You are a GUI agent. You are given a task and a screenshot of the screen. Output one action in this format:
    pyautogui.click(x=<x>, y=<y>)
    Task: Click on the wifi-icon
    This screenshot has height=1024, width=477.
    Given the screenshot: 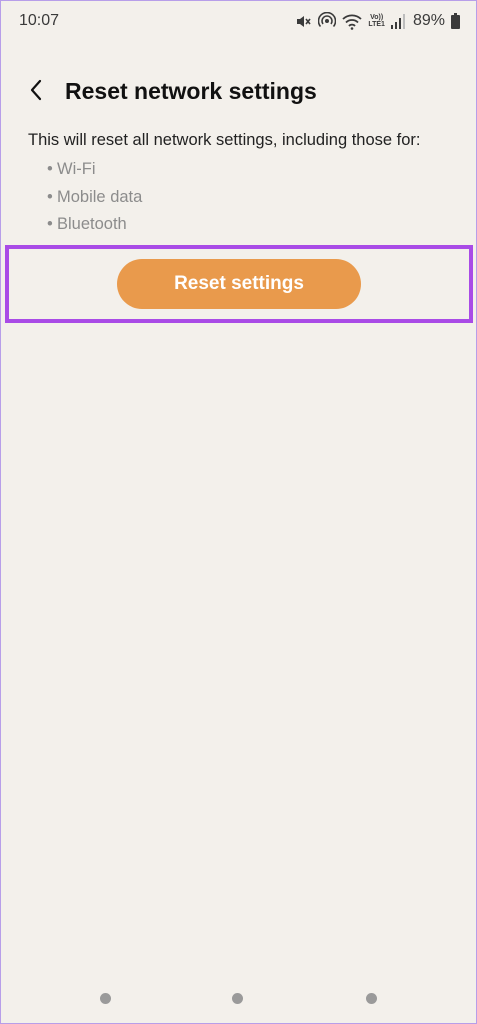 What is the action you would take?
    pyautogui.click(x=352, y=21)
    